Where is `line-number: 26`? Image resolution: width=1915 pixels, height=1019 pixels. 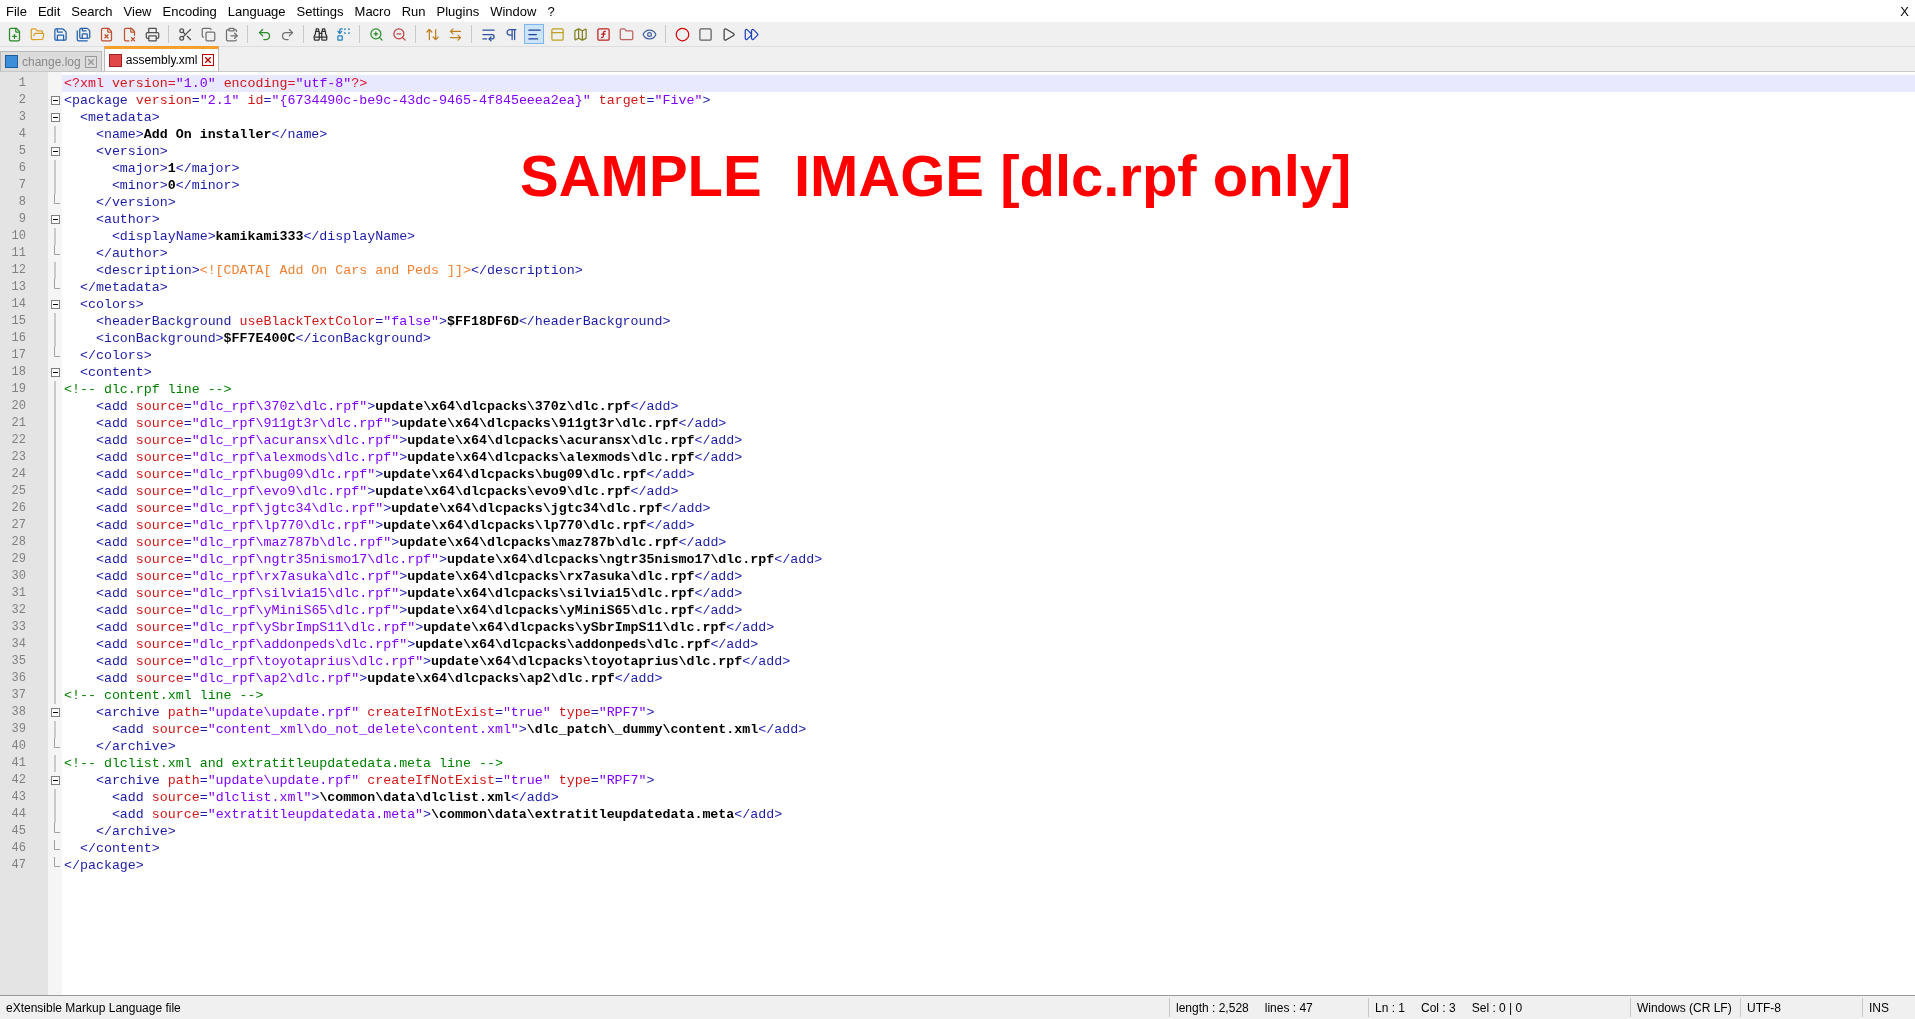 line-number: 26 is located at coordinates (18, 508).